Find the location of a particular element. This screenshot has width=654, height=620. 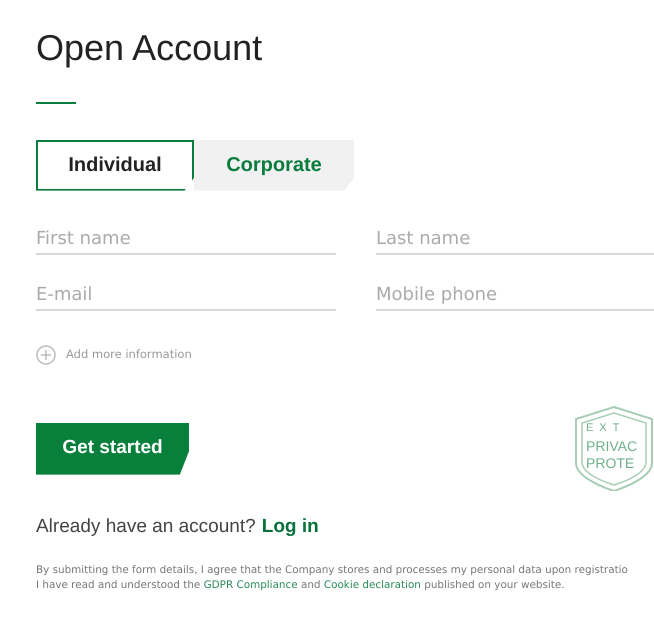

plus-circle-icon is located at coordinates (46, 354).